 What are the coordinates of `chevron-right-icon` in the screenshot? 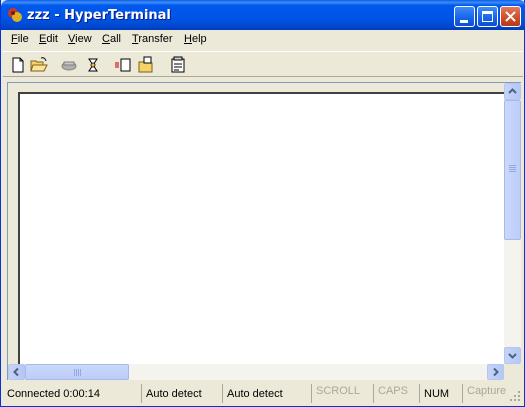 It's located at (496, 372).